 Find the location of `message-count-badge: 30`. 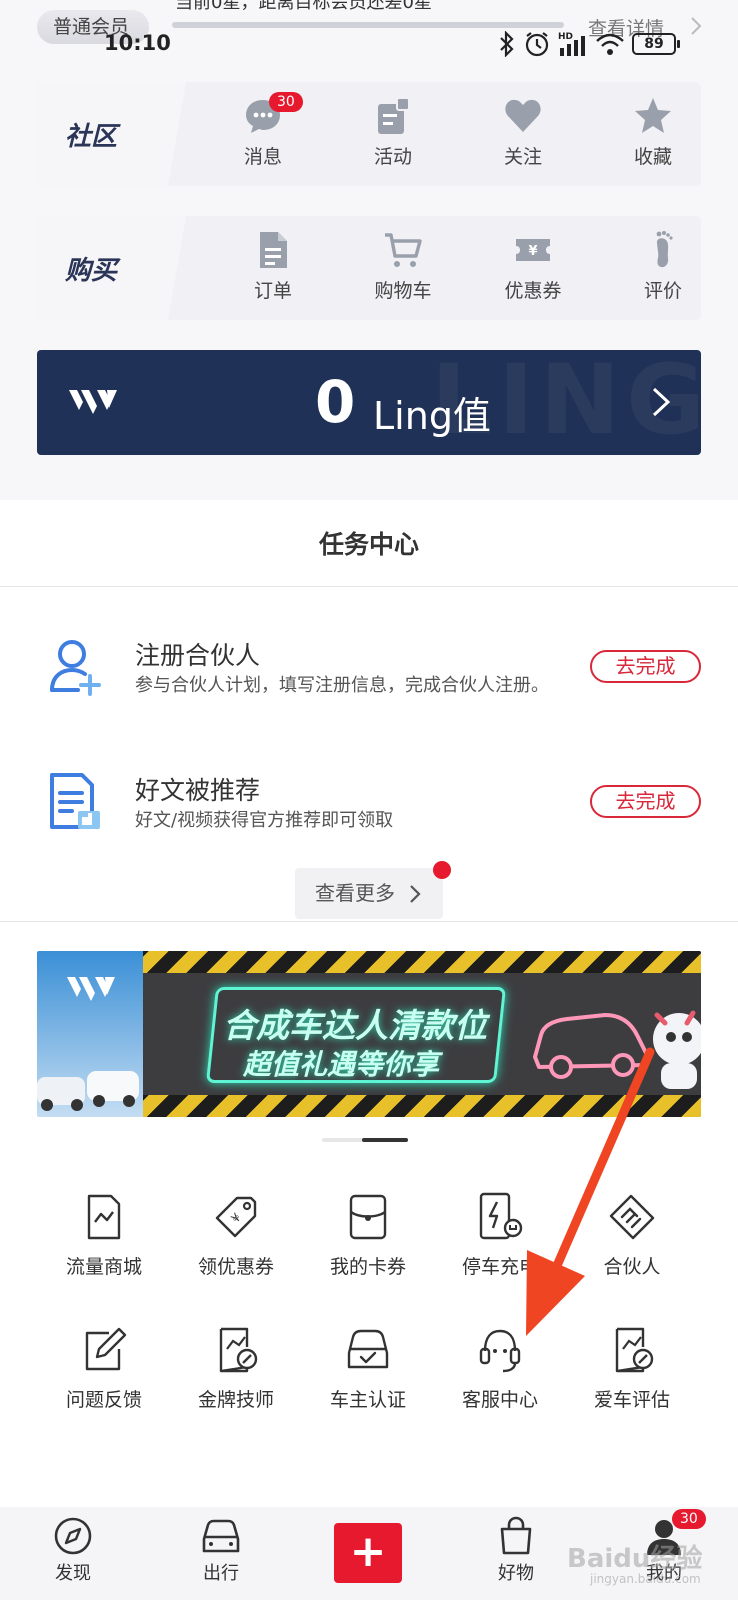

message-count-badge: 30 is located at coordinates (286, 102).